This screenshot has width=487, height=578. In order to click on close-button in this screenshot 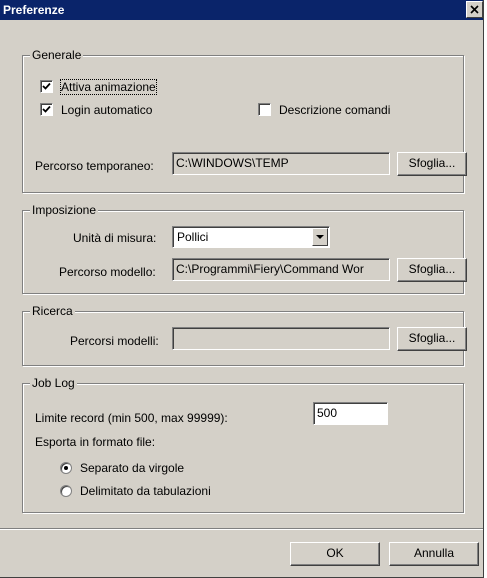, I will do `click(474, 9)`.